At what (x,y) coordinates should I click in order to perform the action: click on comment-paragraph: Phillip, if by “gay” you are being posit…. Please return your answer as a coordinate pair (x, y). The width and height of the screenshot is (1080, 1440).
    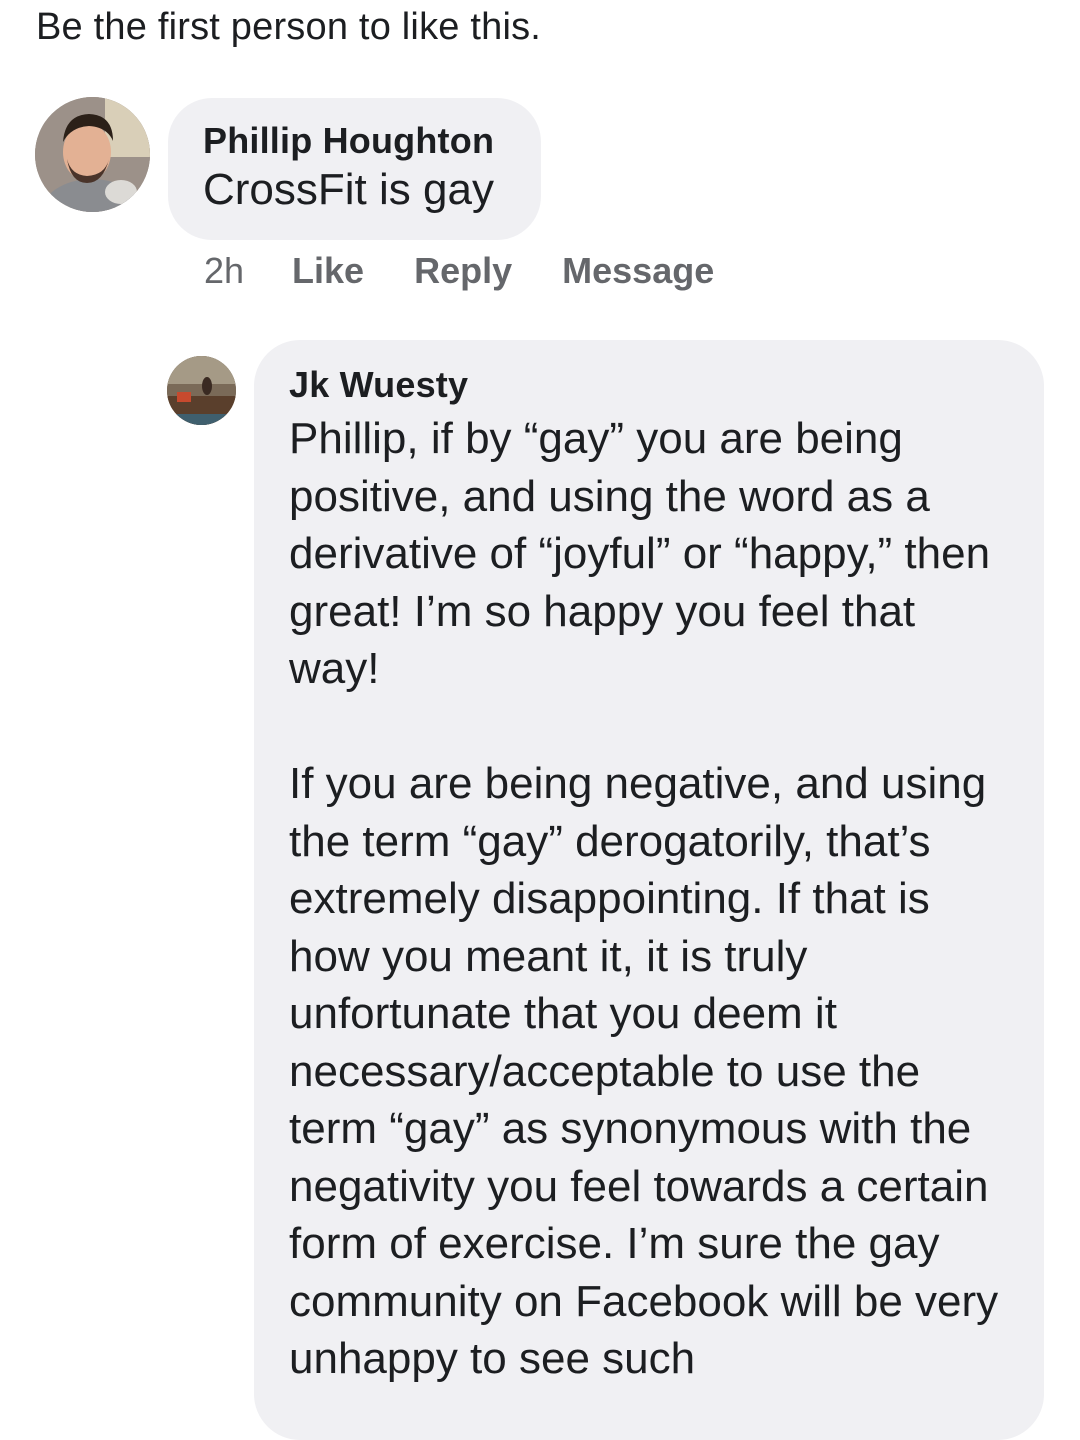
    Looking at the image, I should click on (640, 553).